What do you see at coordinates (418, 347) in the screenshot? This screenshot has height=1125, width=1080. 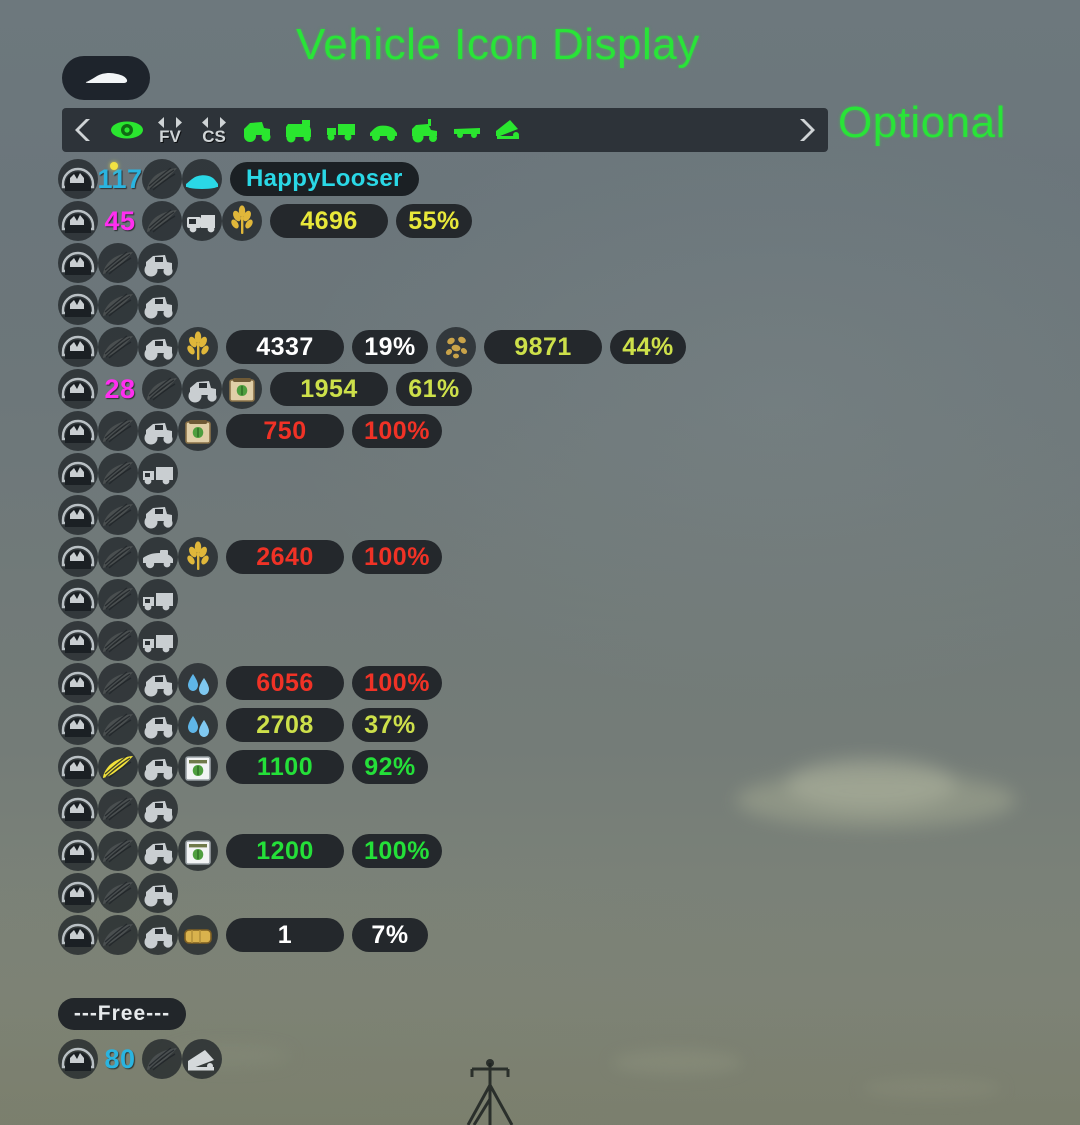 I see `table-row: 4337 19% 9871 44%` at bounding box center [418, 347].